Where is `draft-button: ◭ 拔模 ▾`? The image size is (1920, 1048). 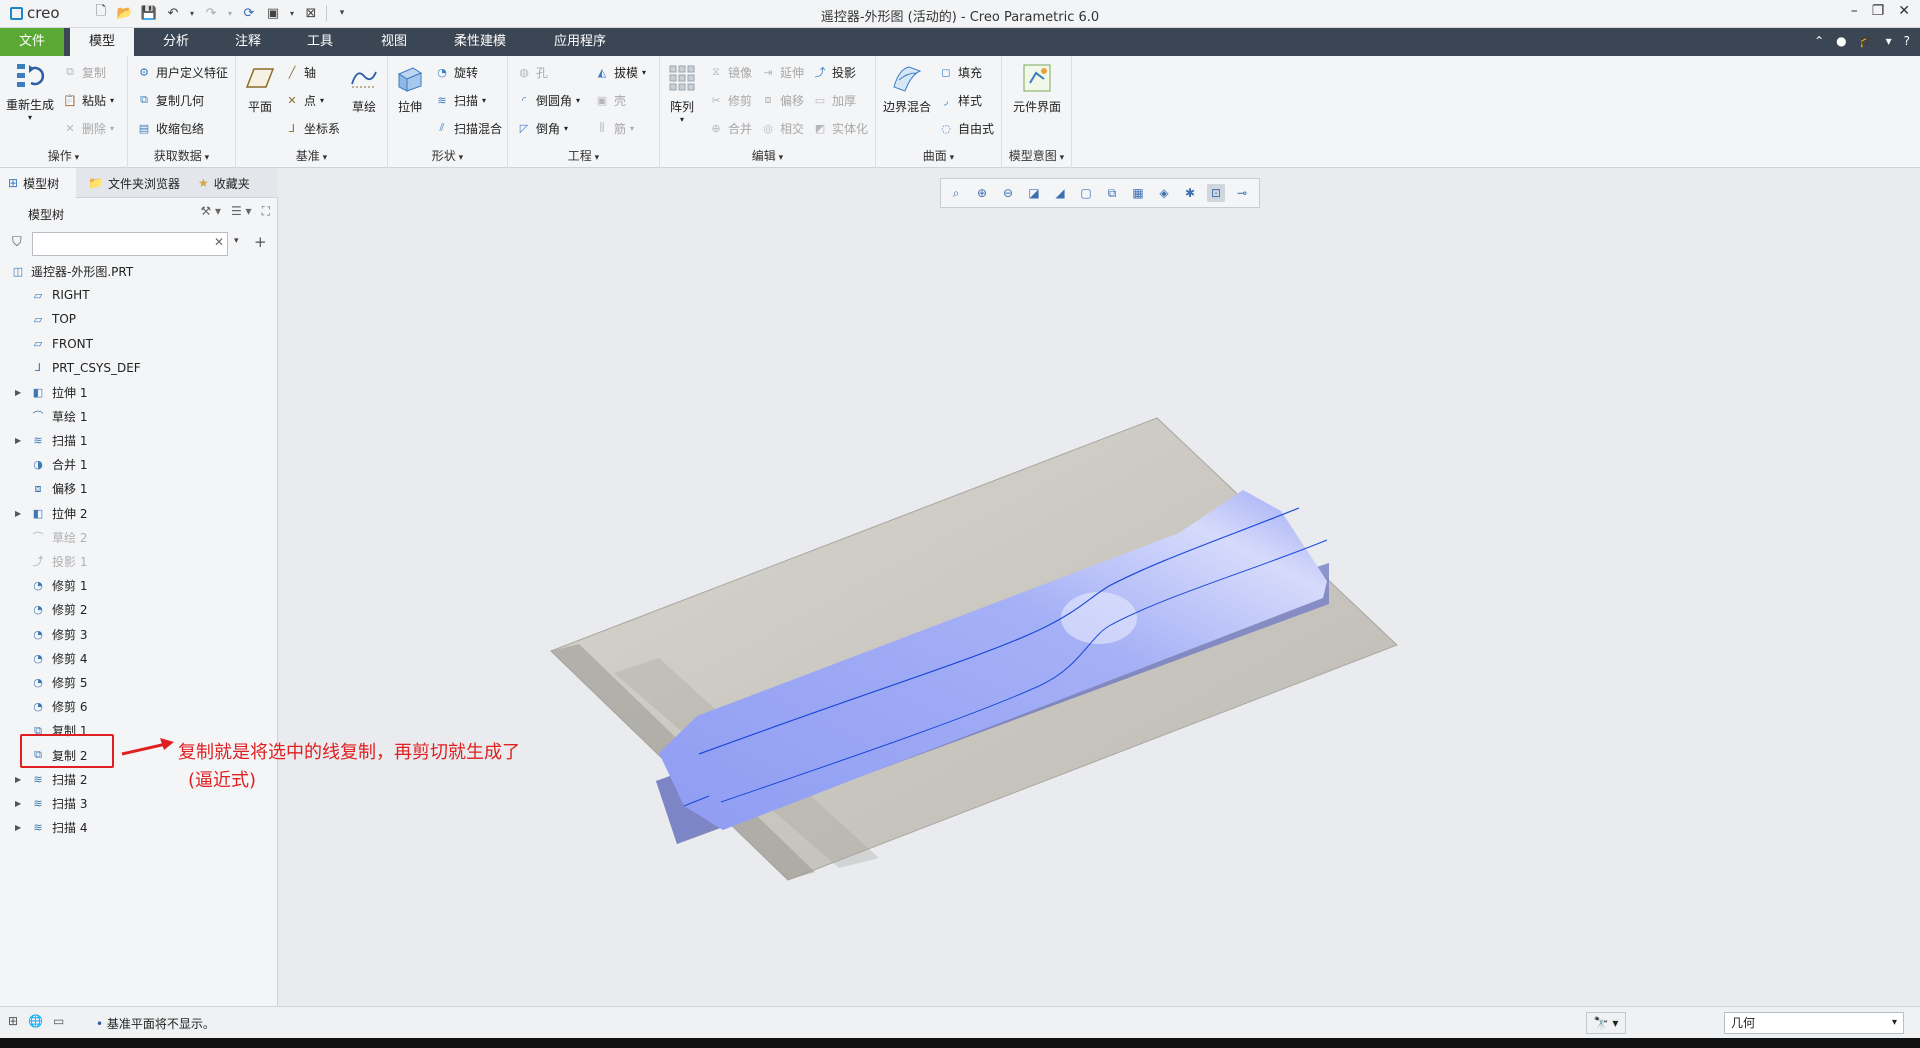 draft-button: ◭ 拔模 ▾ is located at coordinates (620, 72).